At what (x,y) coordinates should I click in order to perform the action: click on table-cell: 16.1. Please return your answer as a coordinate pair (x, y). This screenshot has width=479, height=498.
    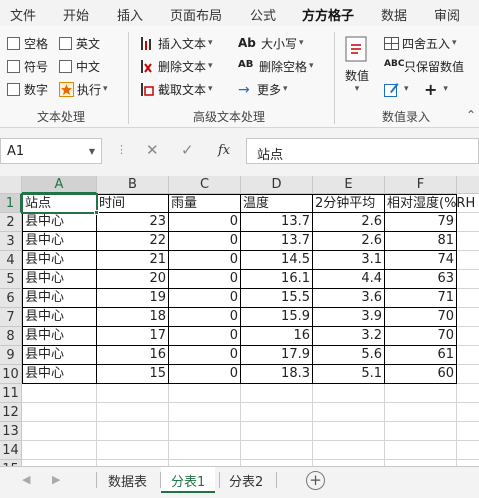
    Looking at the image, I should click on (277, 279).